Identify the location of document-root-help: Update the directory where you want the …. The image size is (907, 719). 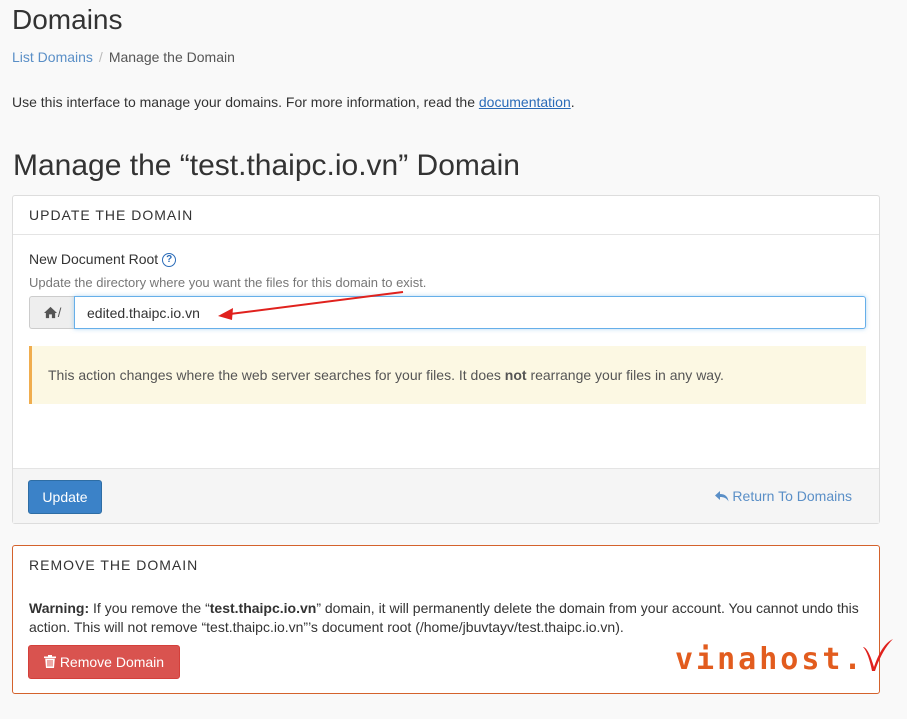
(228, 282).